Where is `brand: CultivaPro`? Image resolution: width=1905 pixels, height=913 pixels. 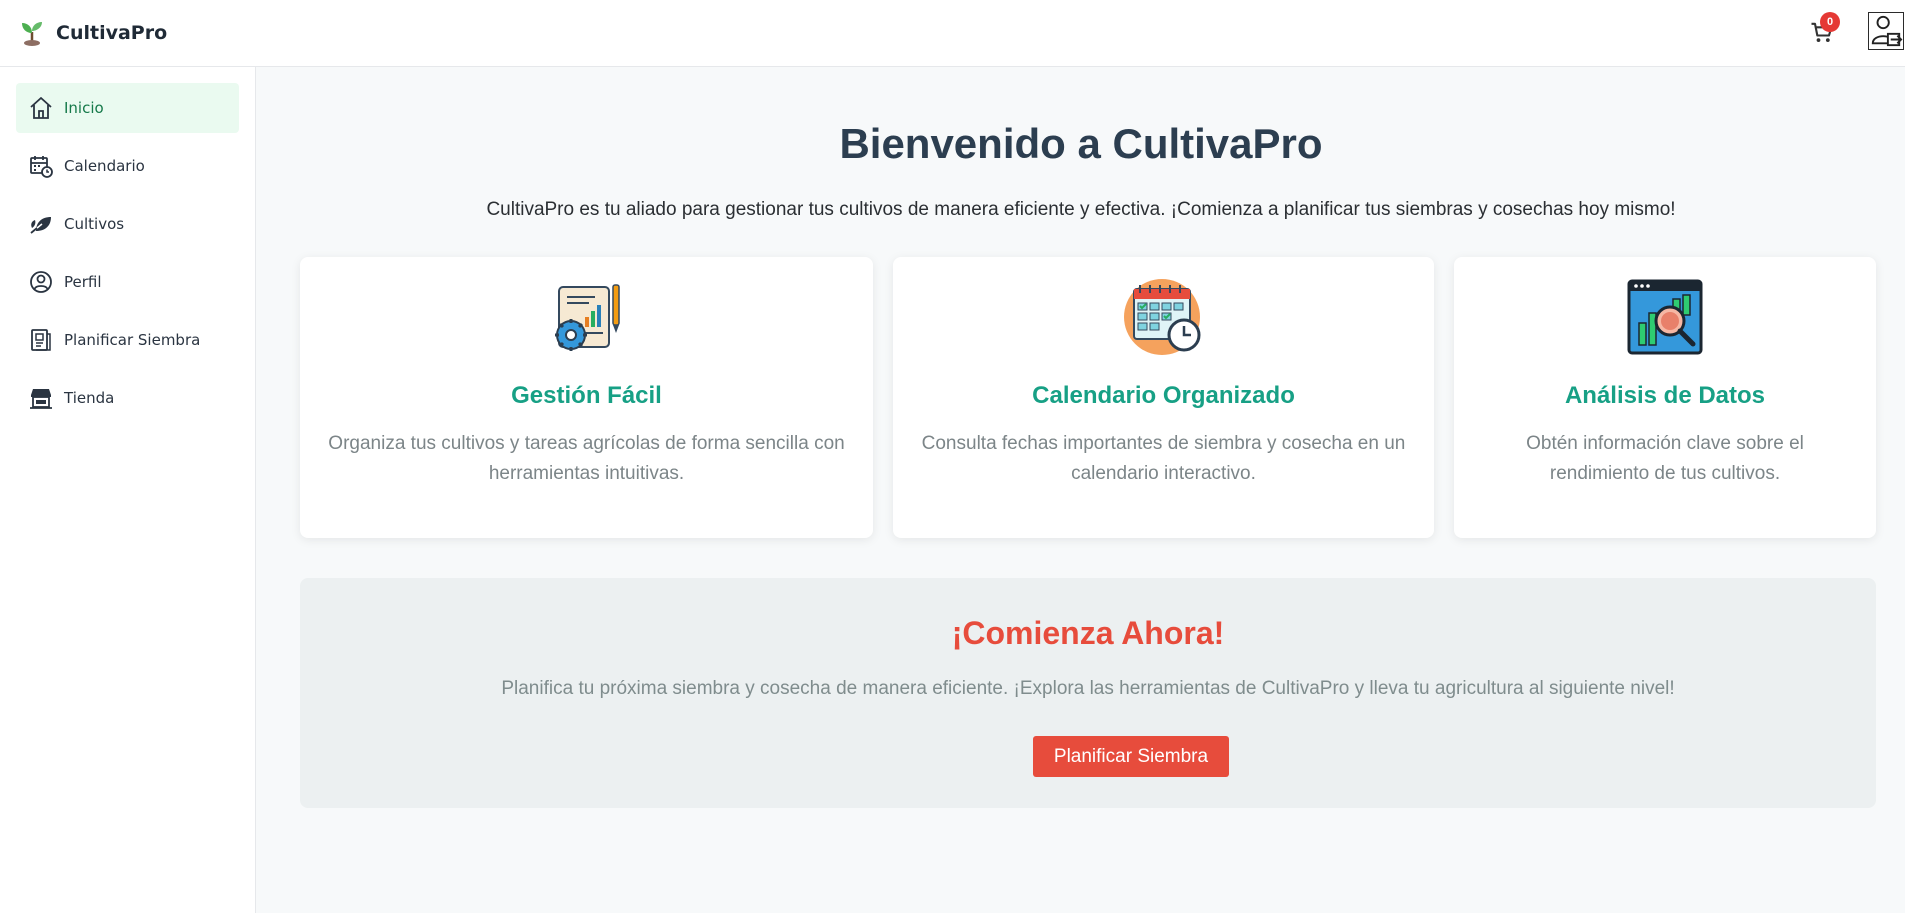
brand: CultivaPro is located at coordinates (92, 33).